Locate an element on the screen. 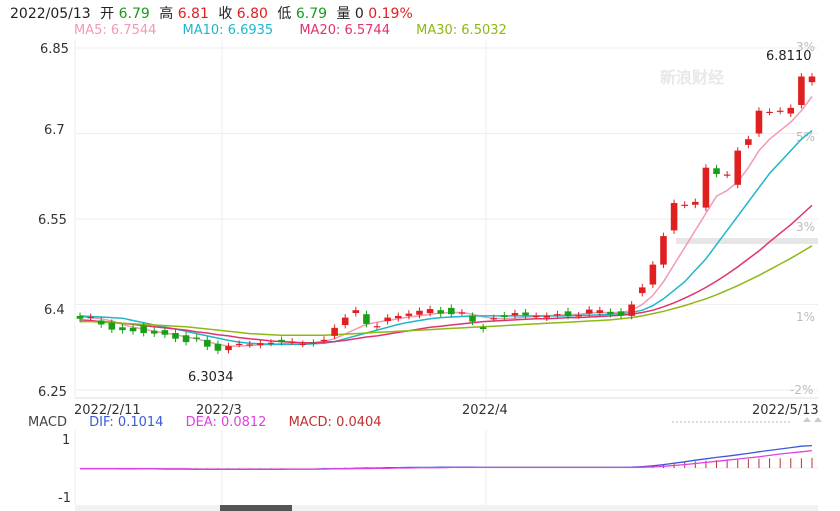 The width and height of the screenshot is (840, 511). pct-tick-neg2: -2% is located at coordinates (801, 390).